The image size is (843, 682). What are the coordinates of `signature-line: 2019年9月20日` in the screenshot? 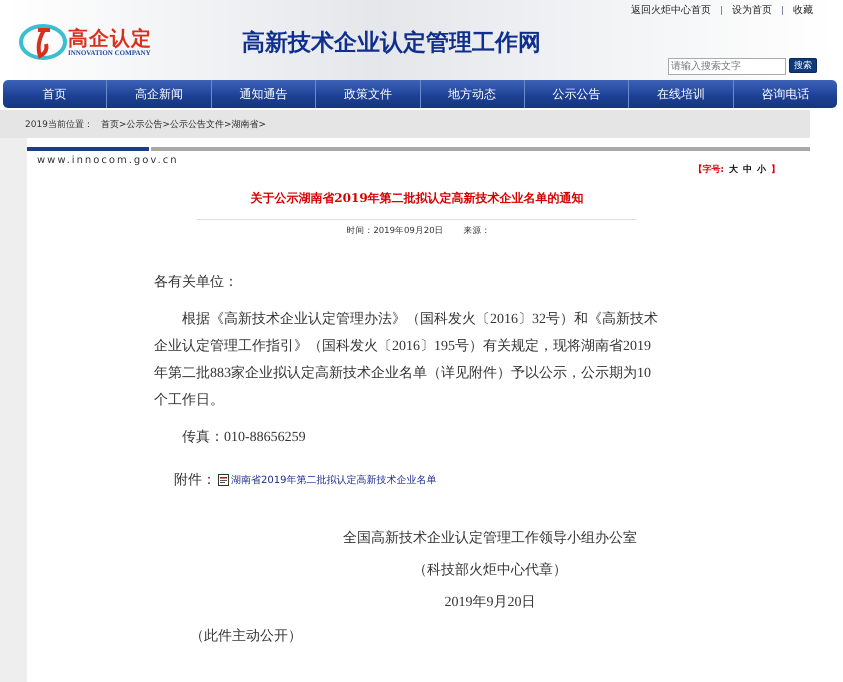 It's located at (490, 603).